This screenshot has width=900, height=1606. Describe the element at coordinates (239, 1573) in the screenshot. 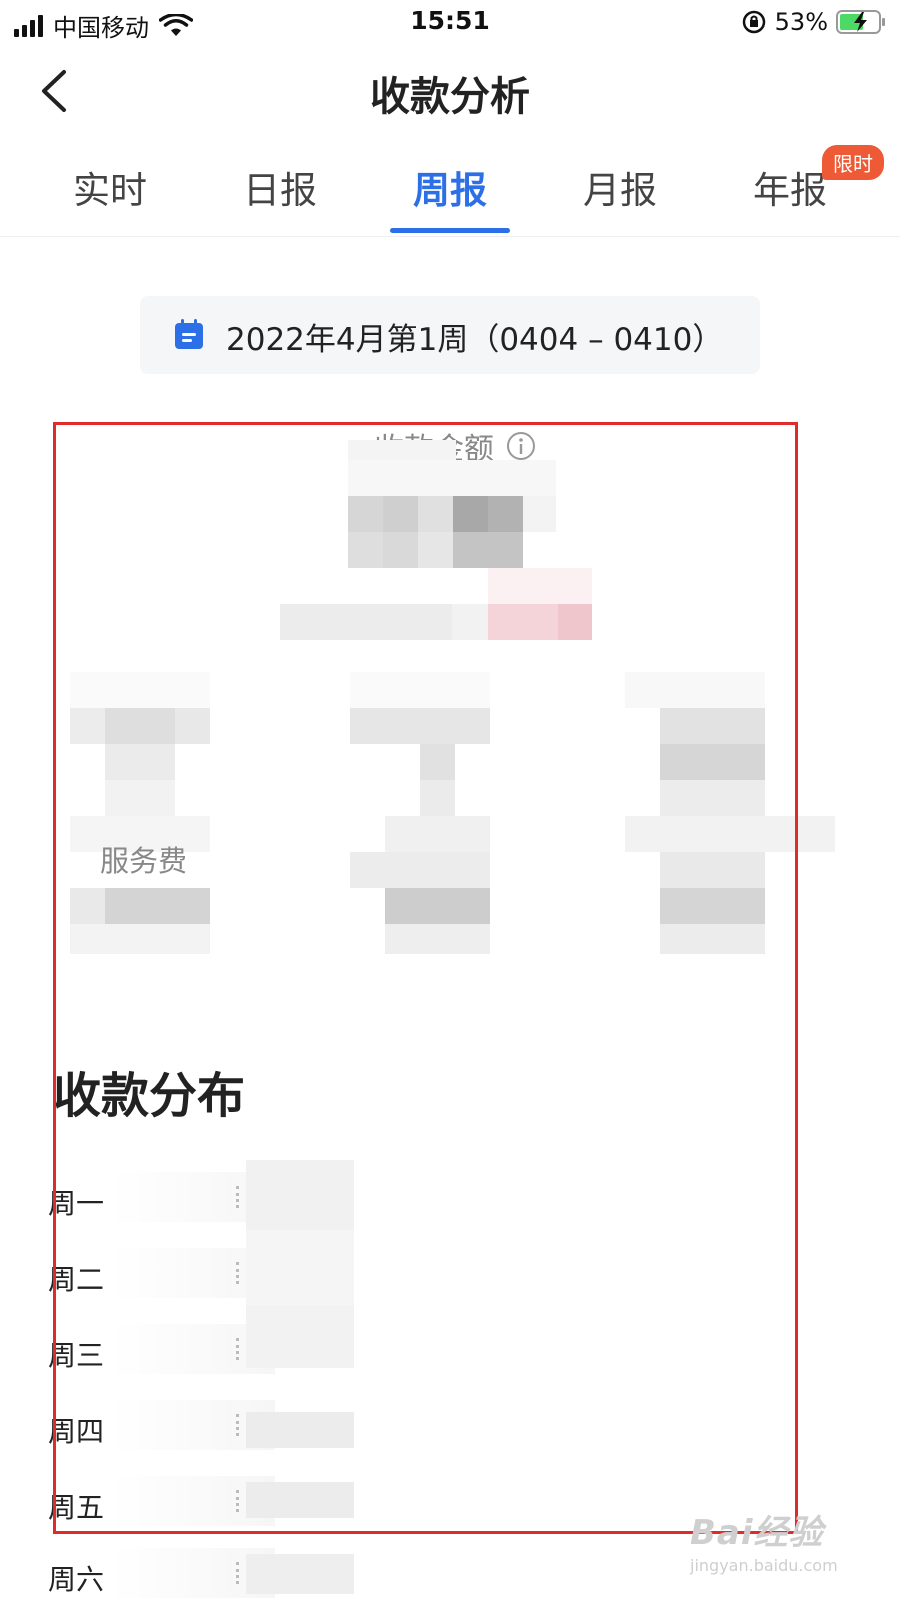

I see `separator` at that location.